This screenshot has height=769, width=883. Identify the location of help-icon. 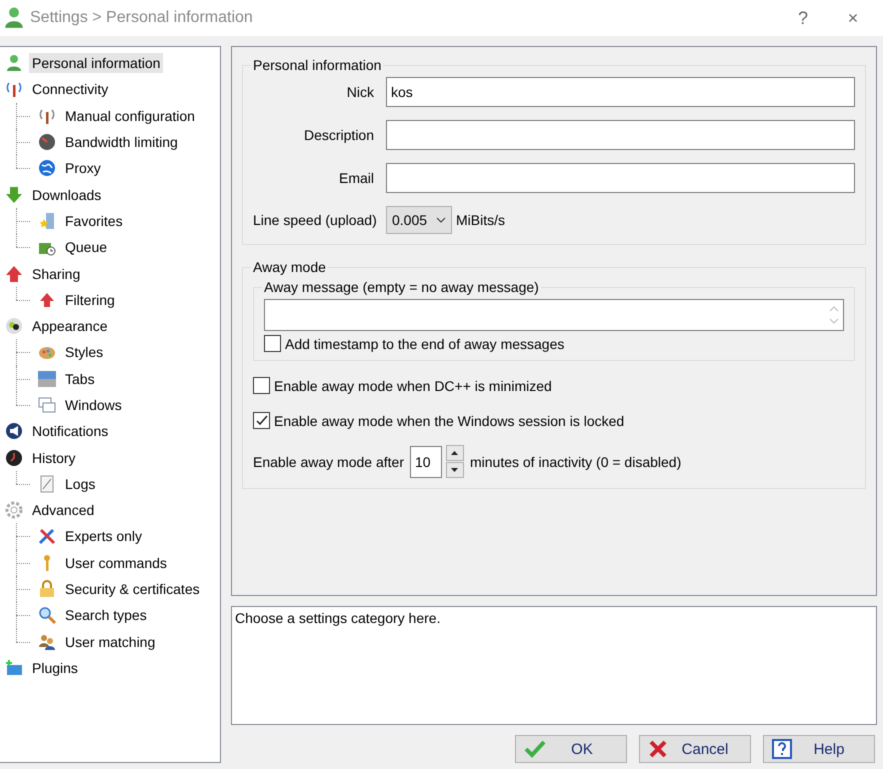
(782, 749).